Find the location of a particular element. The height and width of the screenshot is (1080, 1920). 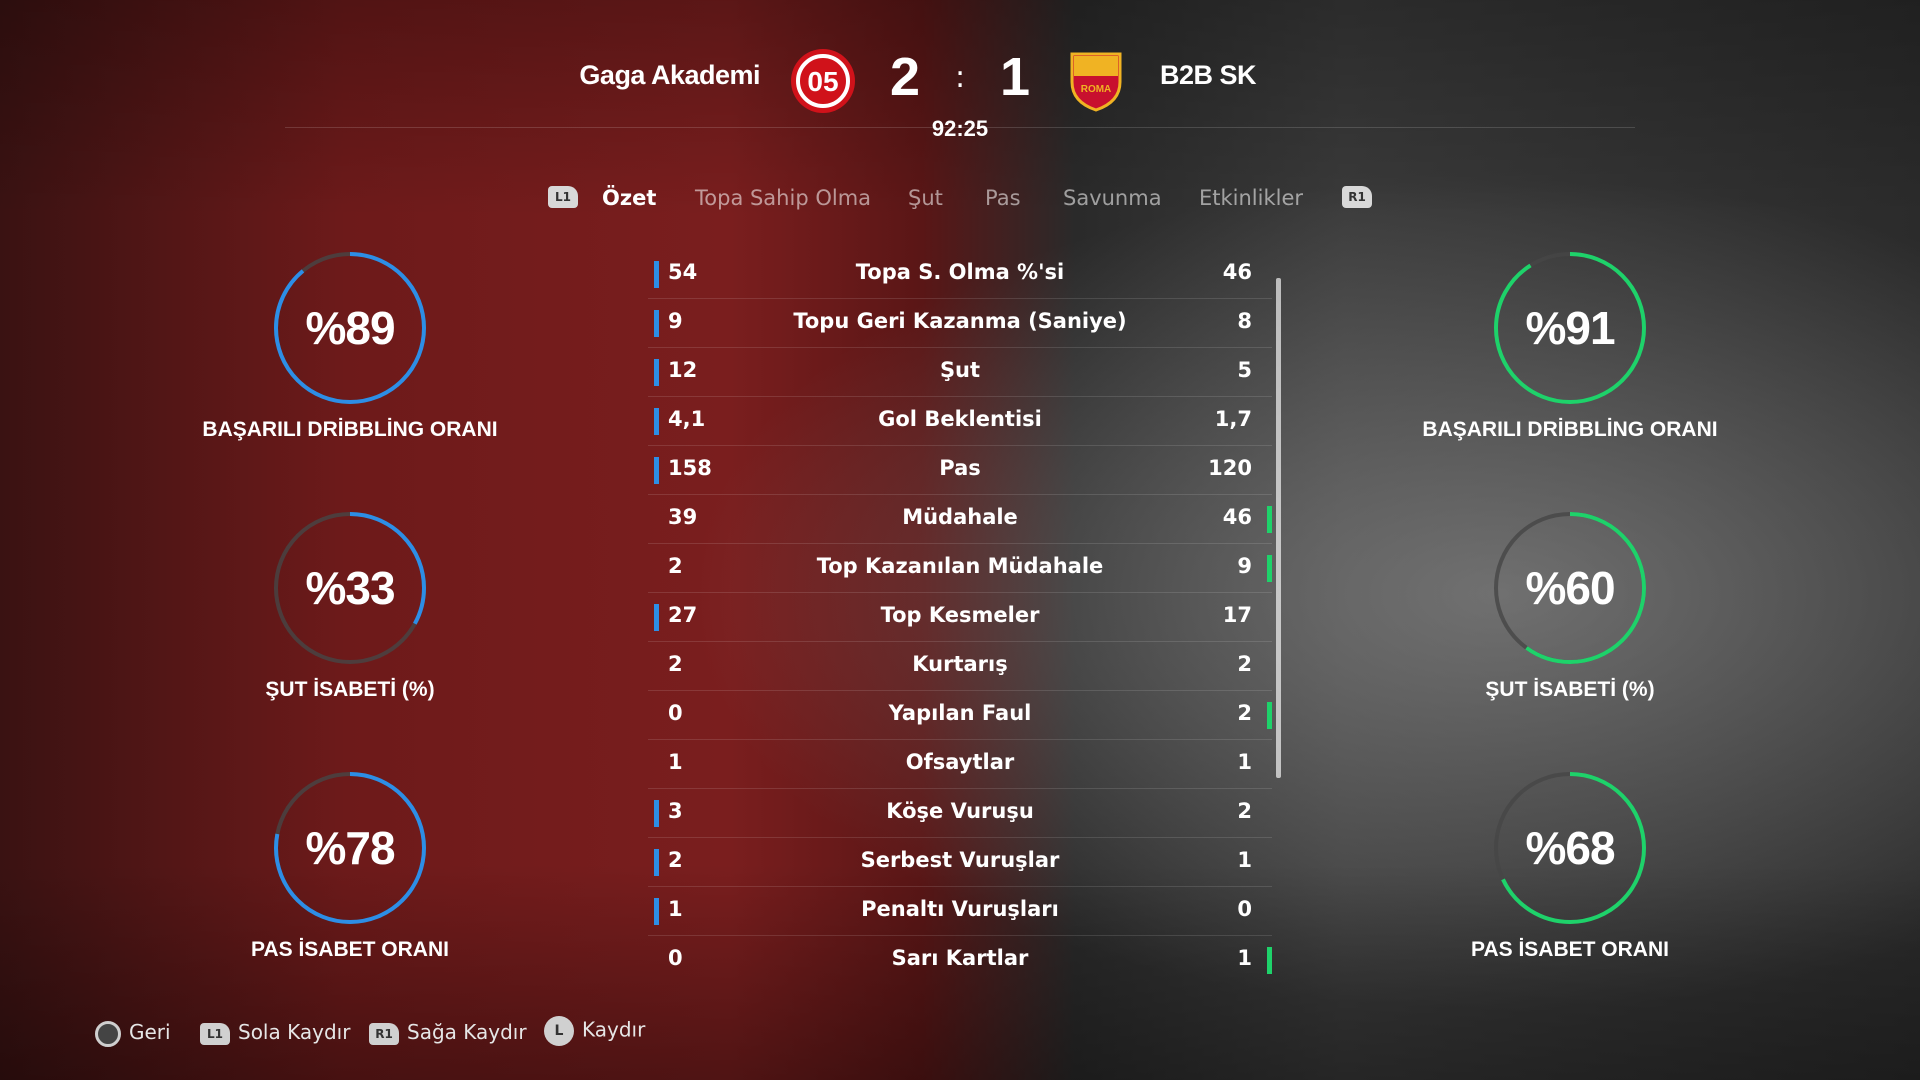

away-value: 1,7 is located at coordinates (1233, 419).